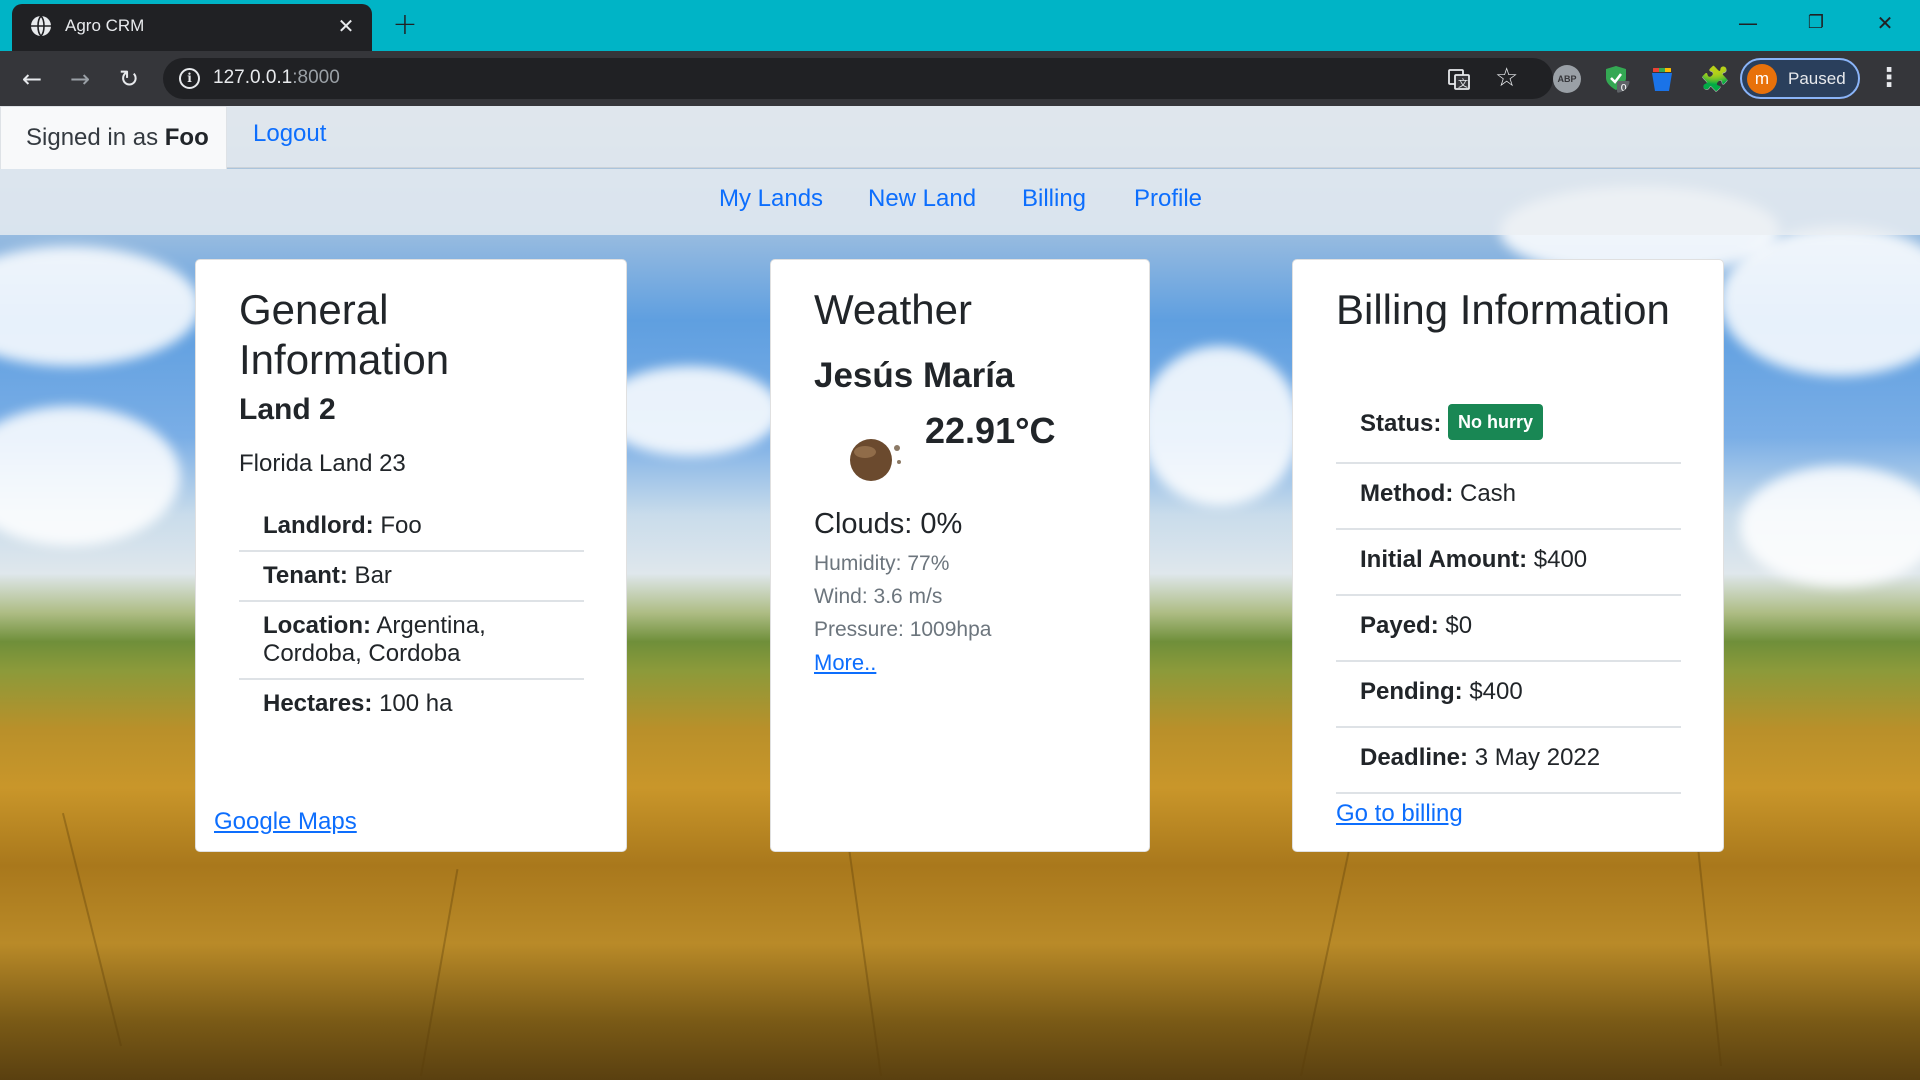  What do you see at coordinates (771, 199) in the screenshot?
I see `nav-my-lands: My Lands` at bounding box center [771, 199].